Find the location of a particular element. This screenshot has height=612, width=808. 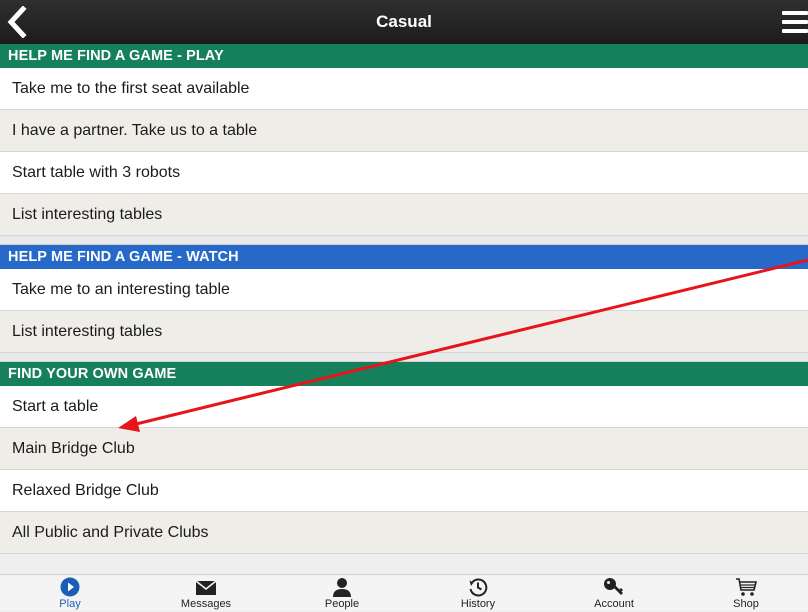

menu-item-start-table: Start a table is located at coordinates (404, 407).